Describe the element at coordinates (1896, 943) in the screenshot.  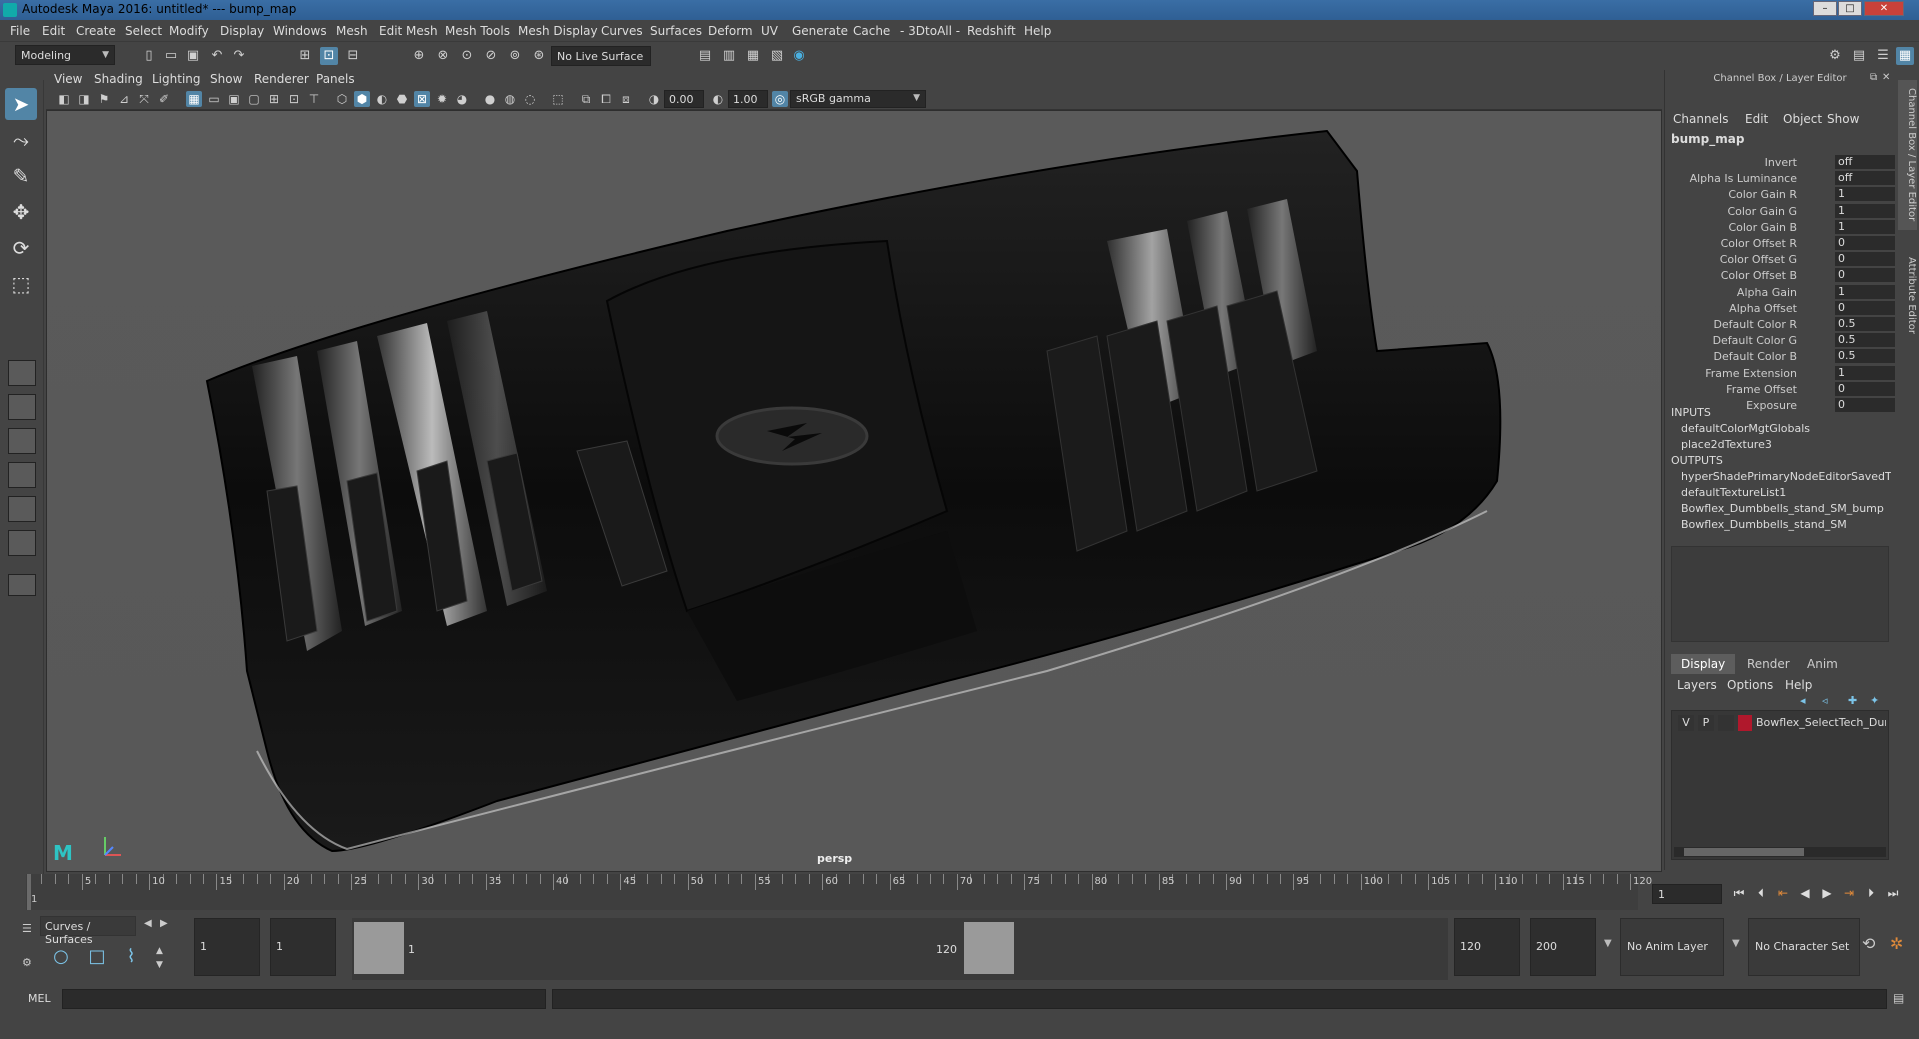
I see `animation-prefs-icon: ✲` at that location.